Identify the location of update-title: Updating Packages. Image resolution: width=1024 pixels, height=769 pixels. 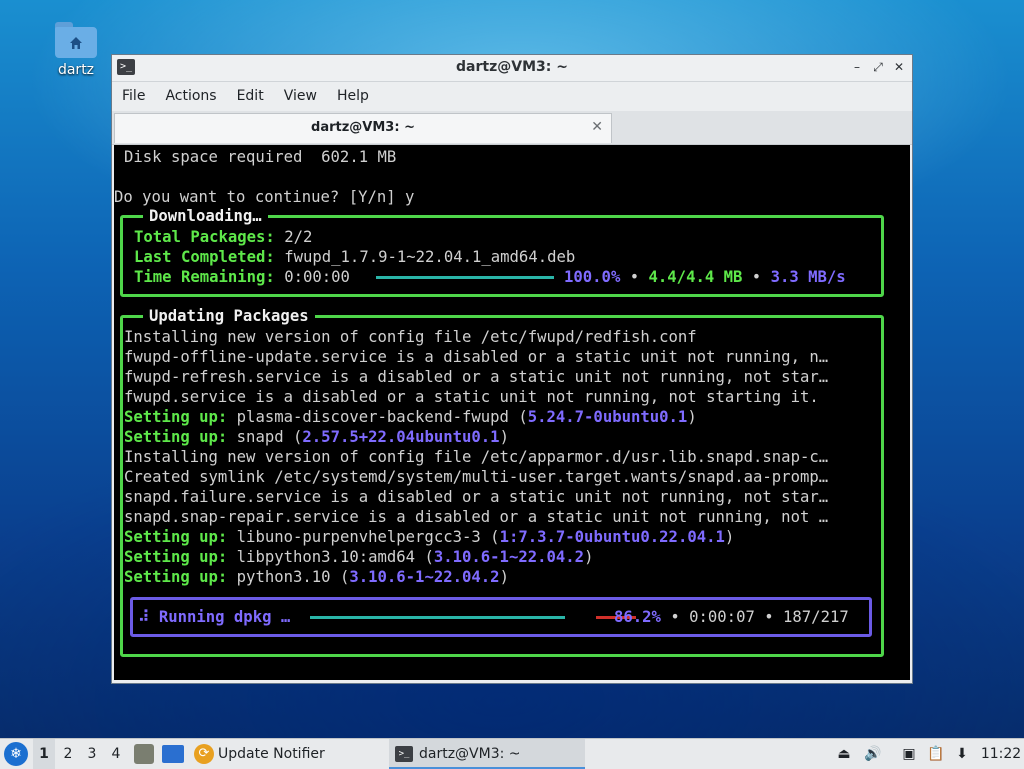
(229, 316).